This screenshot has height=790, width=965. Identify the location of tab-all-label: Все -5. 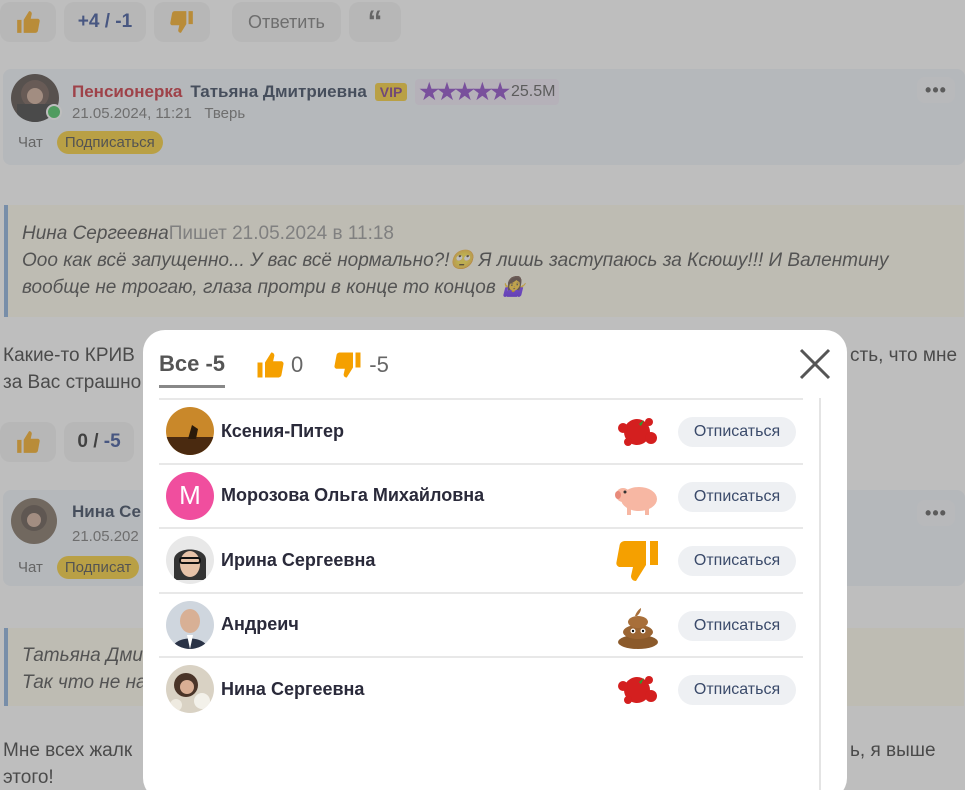
(192, 363).